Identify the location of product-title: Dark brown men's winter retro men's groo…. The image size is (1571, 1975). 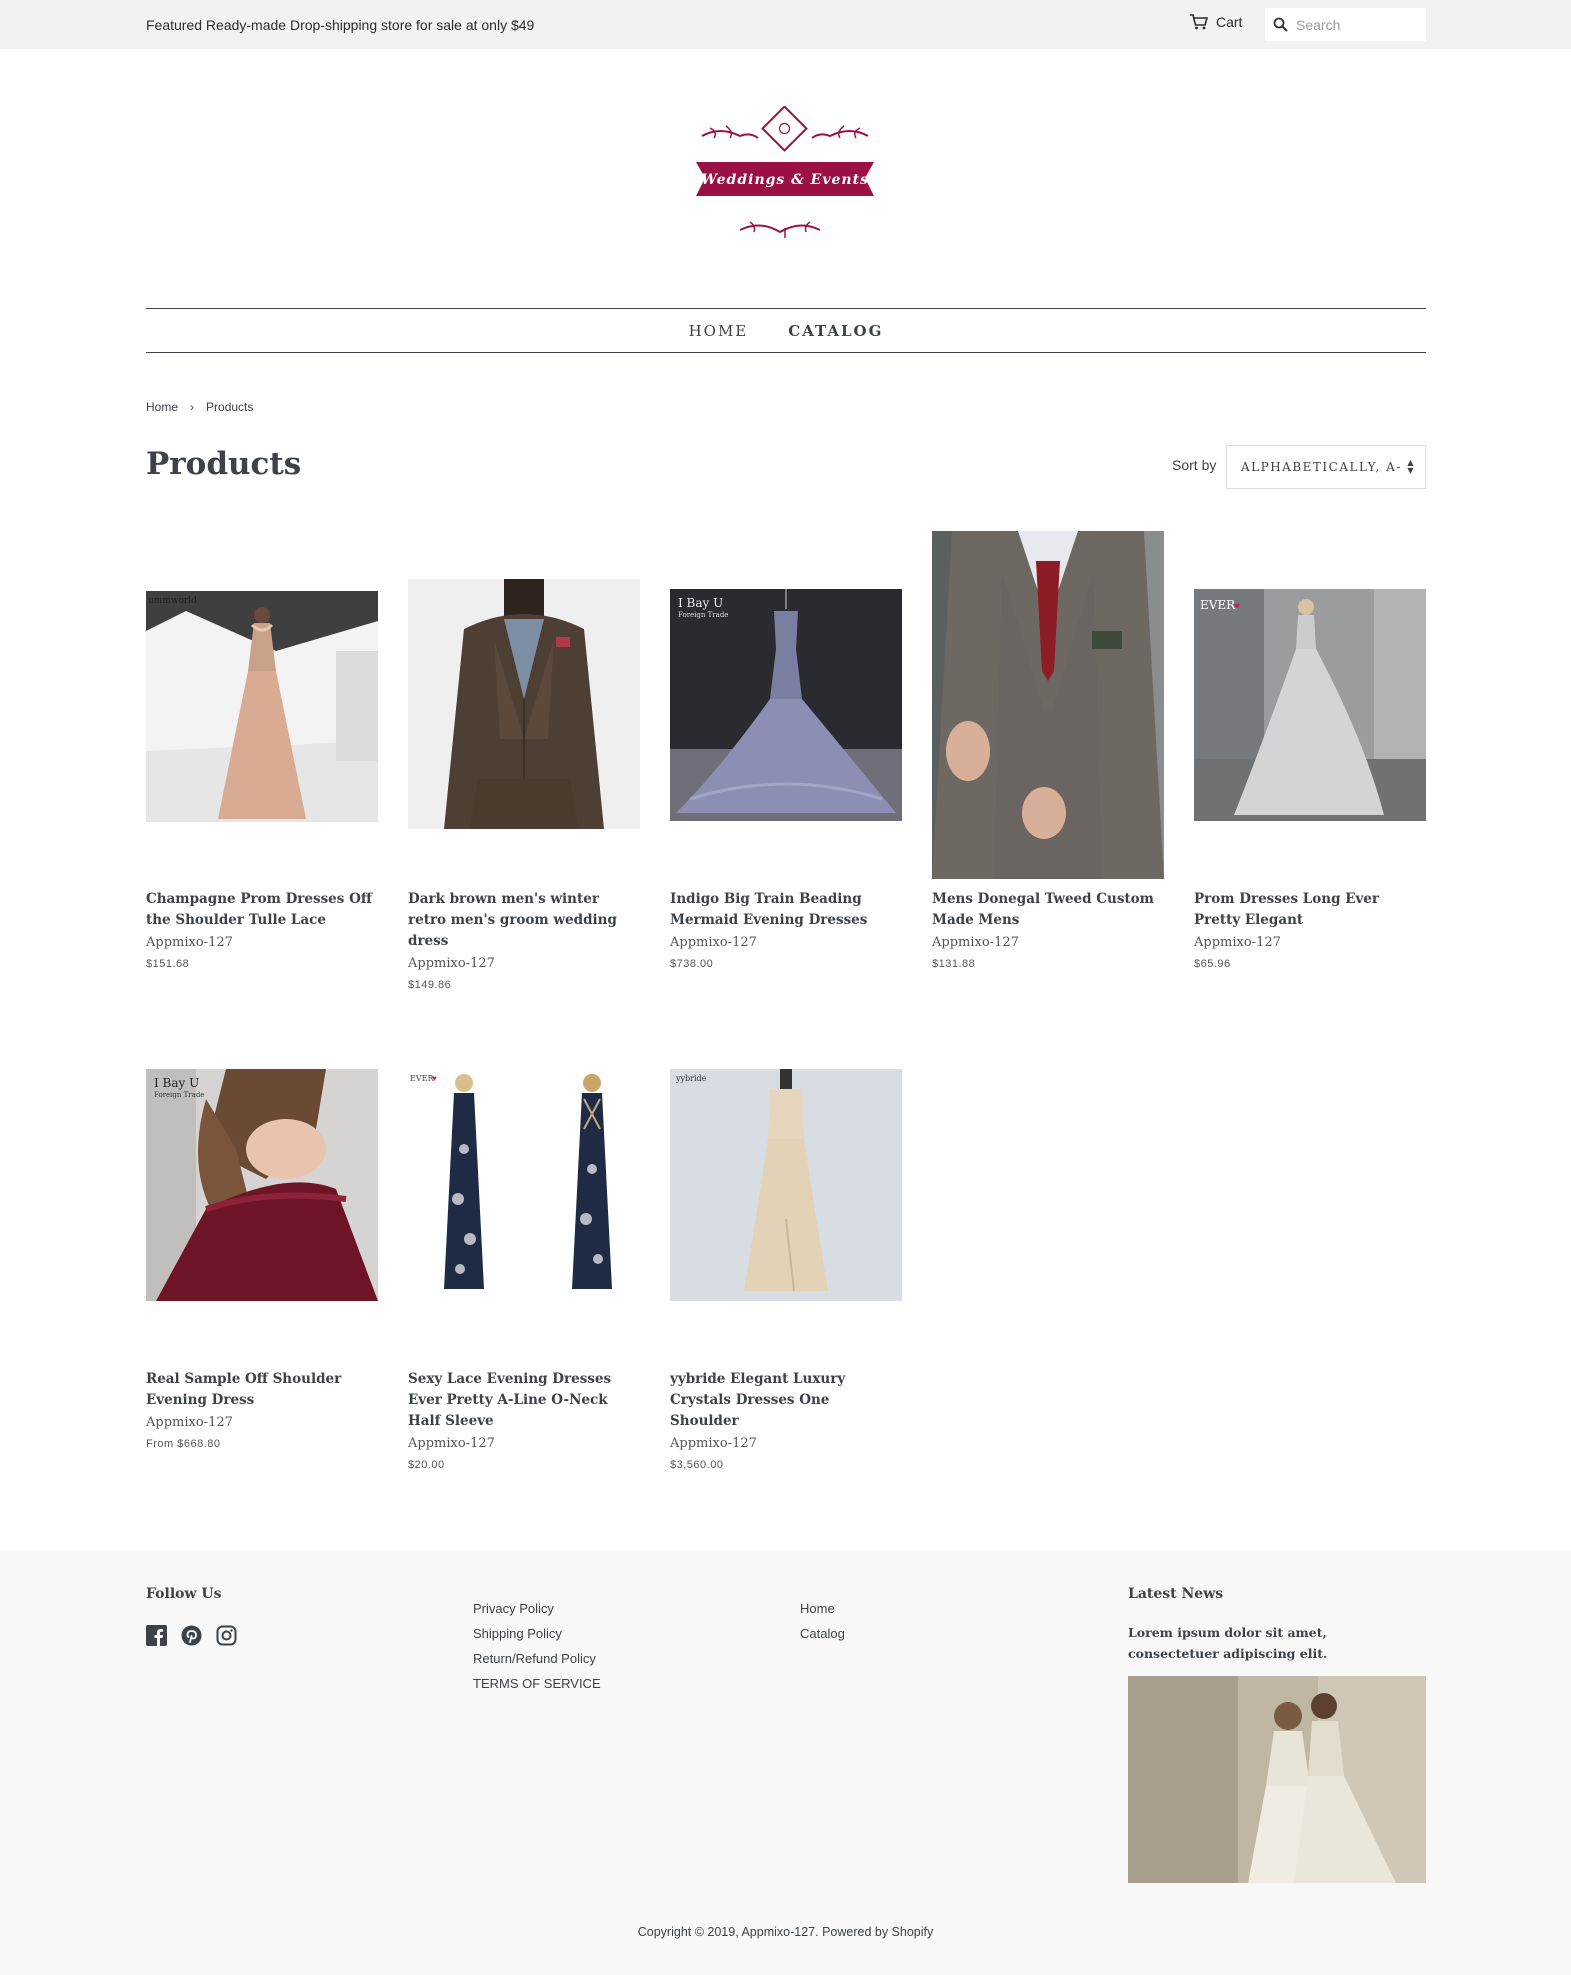
(524, 920).